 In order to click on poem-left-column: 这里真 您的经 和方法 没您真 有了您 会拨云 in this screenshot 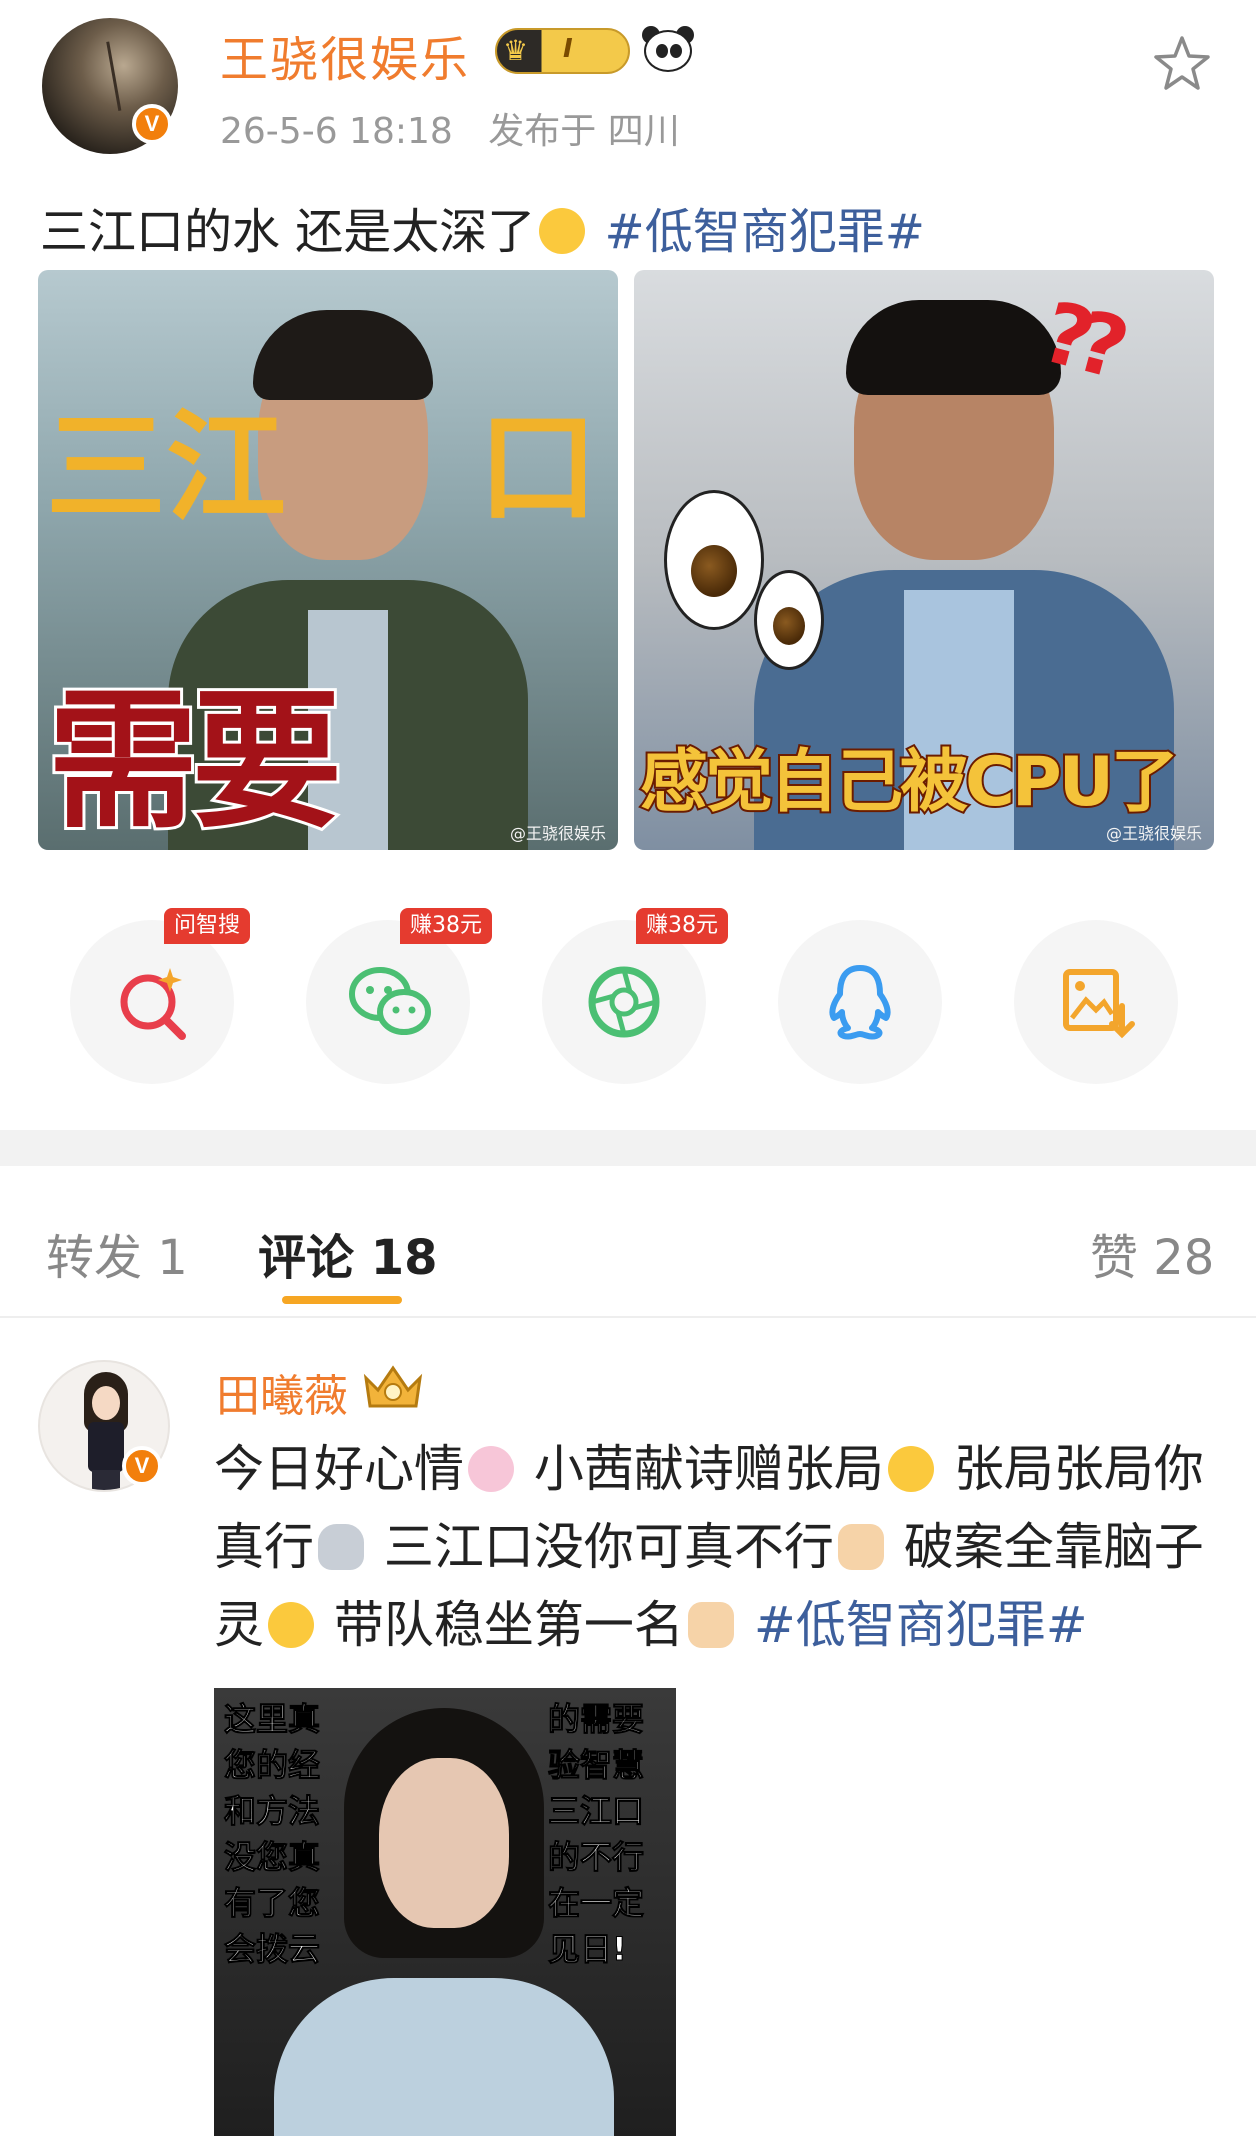, I will do `click(272, 1834)`.